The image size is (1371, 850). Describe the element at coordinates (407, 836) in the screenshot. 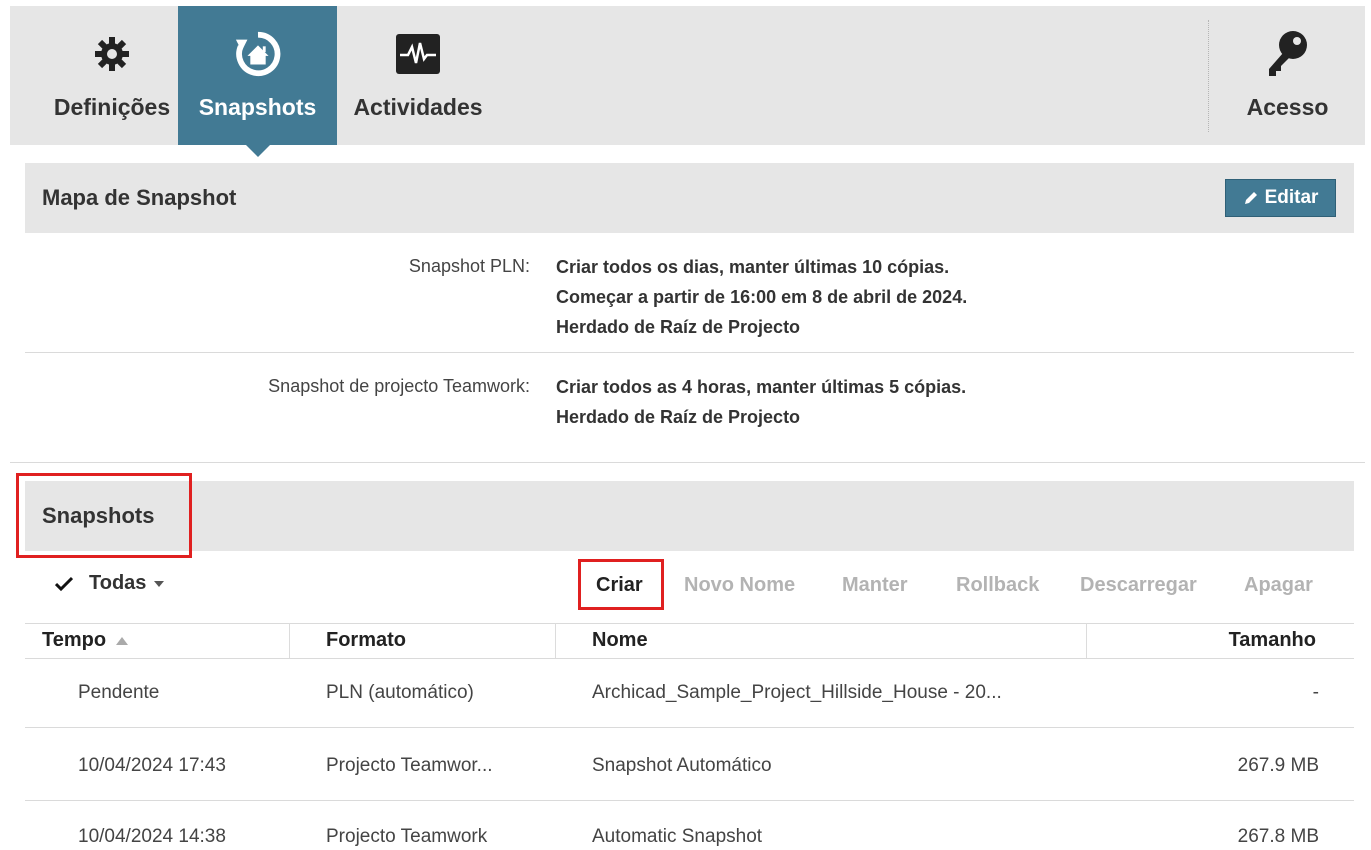

I see `cell-format: Projecto Teamwork` at that location.